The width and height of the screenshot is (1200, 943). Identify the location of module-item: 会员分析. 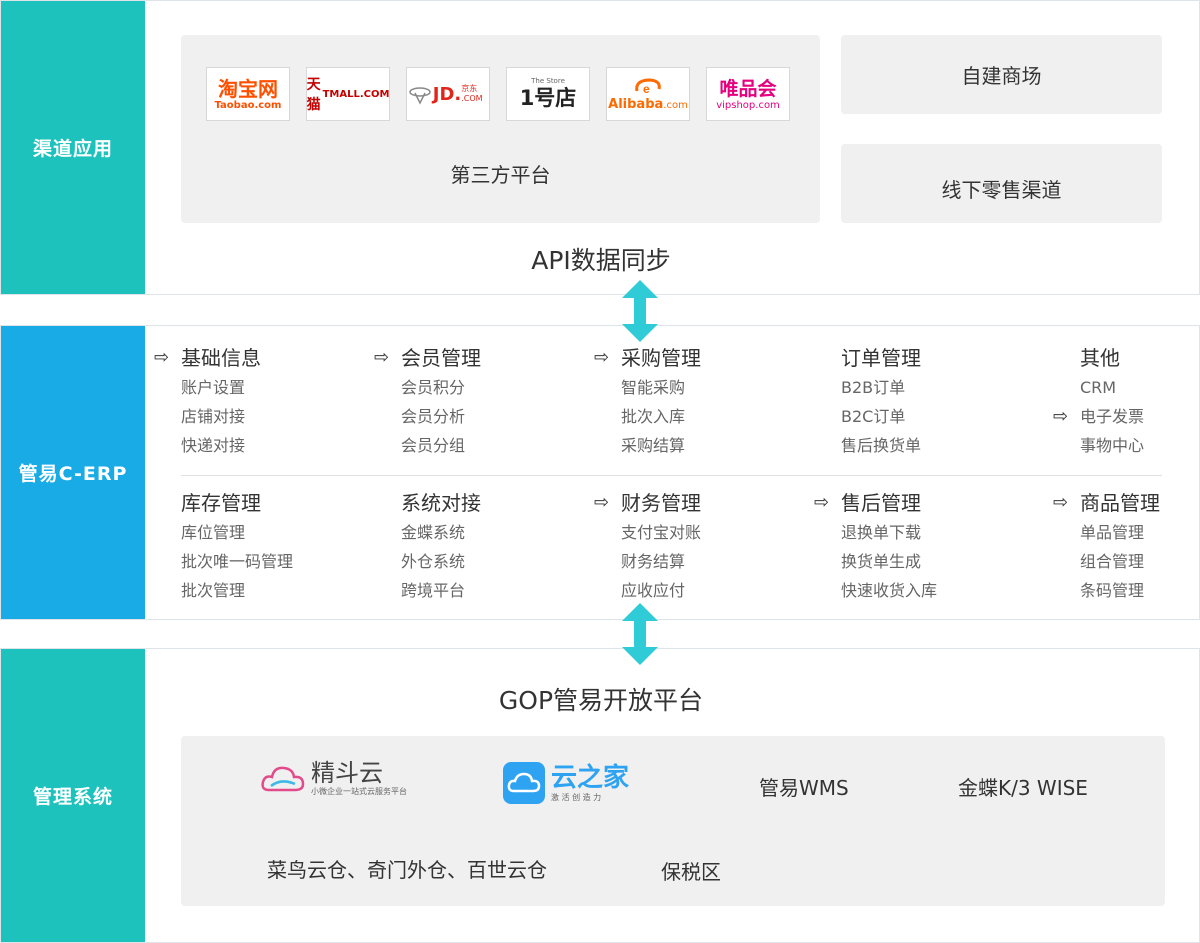
(433, 416).